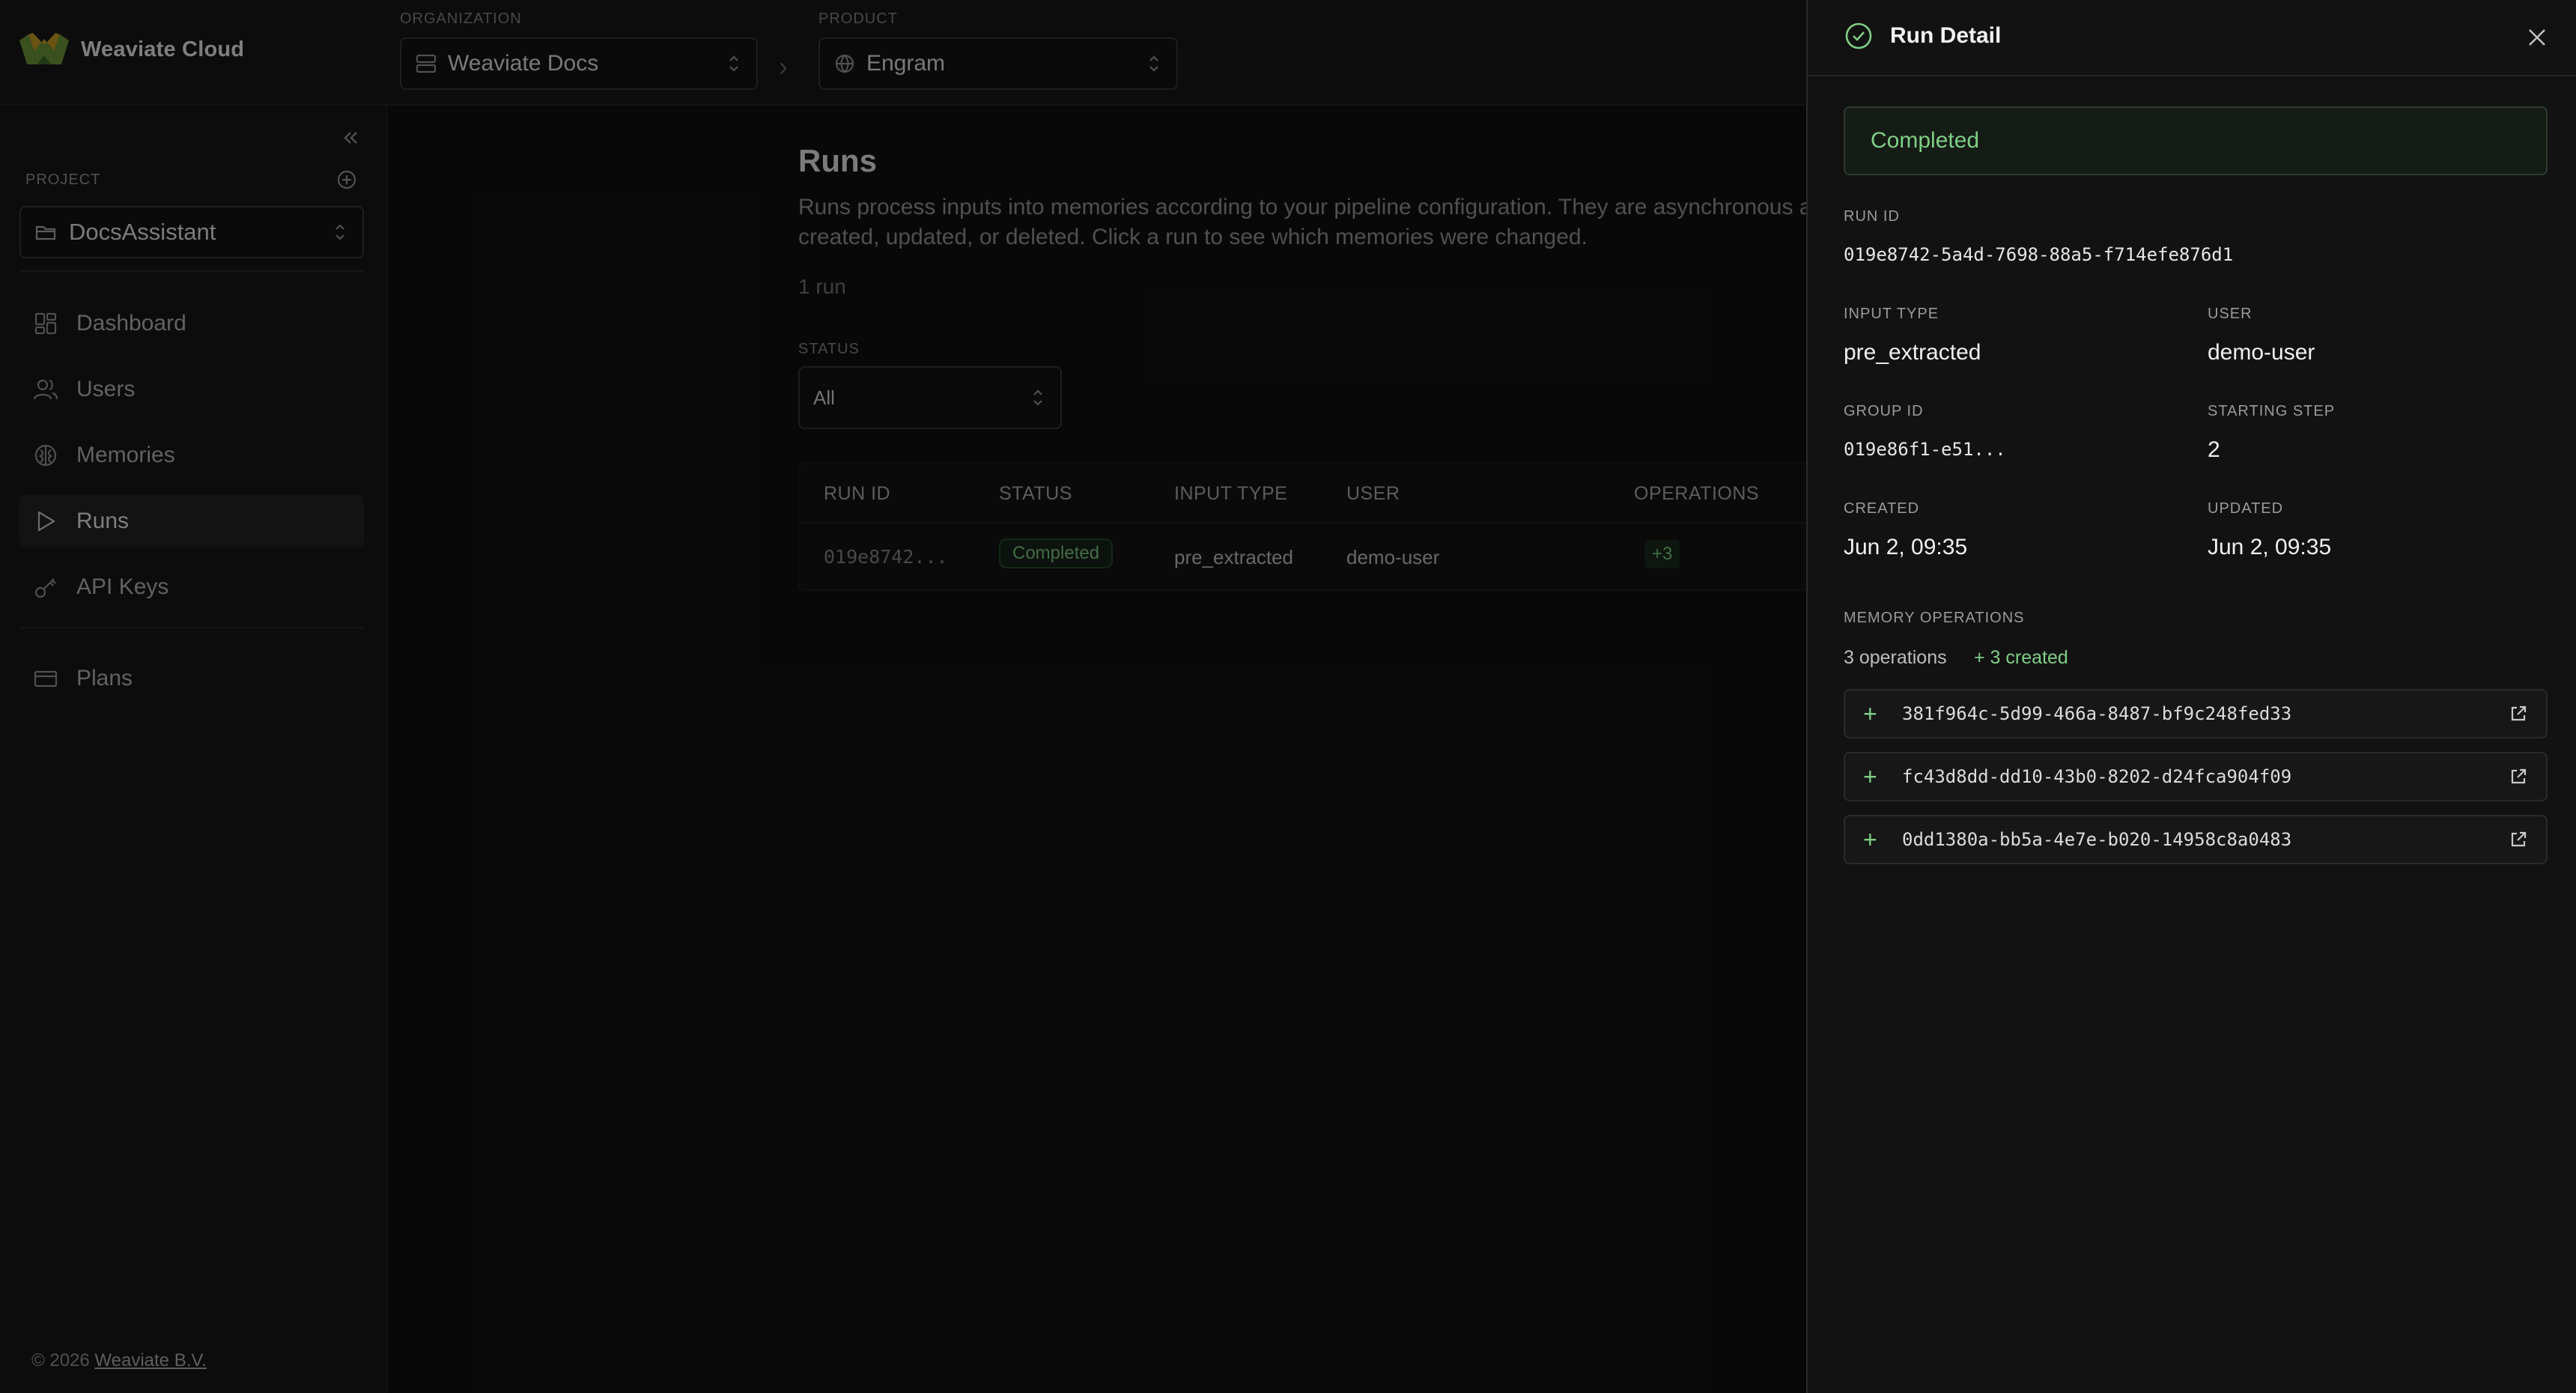  Describe the element at coordinates (2246, 508) in the screenshot. I see `updated-label: UPDATED` at that location.